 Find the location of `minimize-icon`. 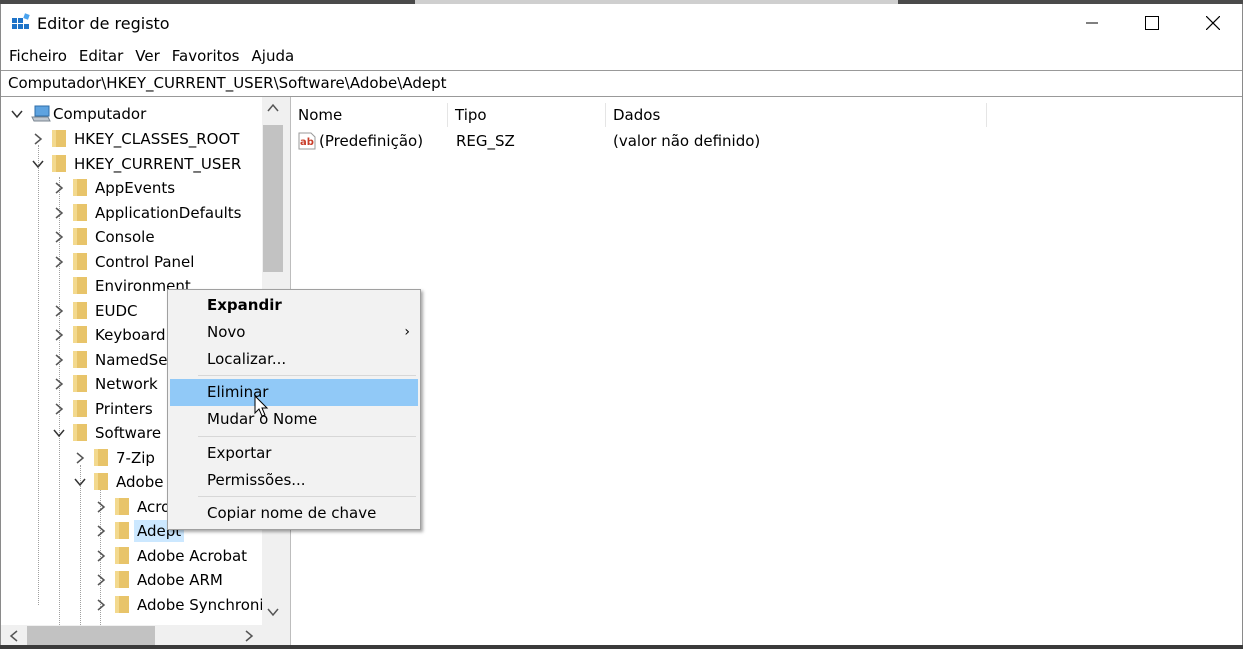

minimize-icon is located at coordinates (1092, 23).